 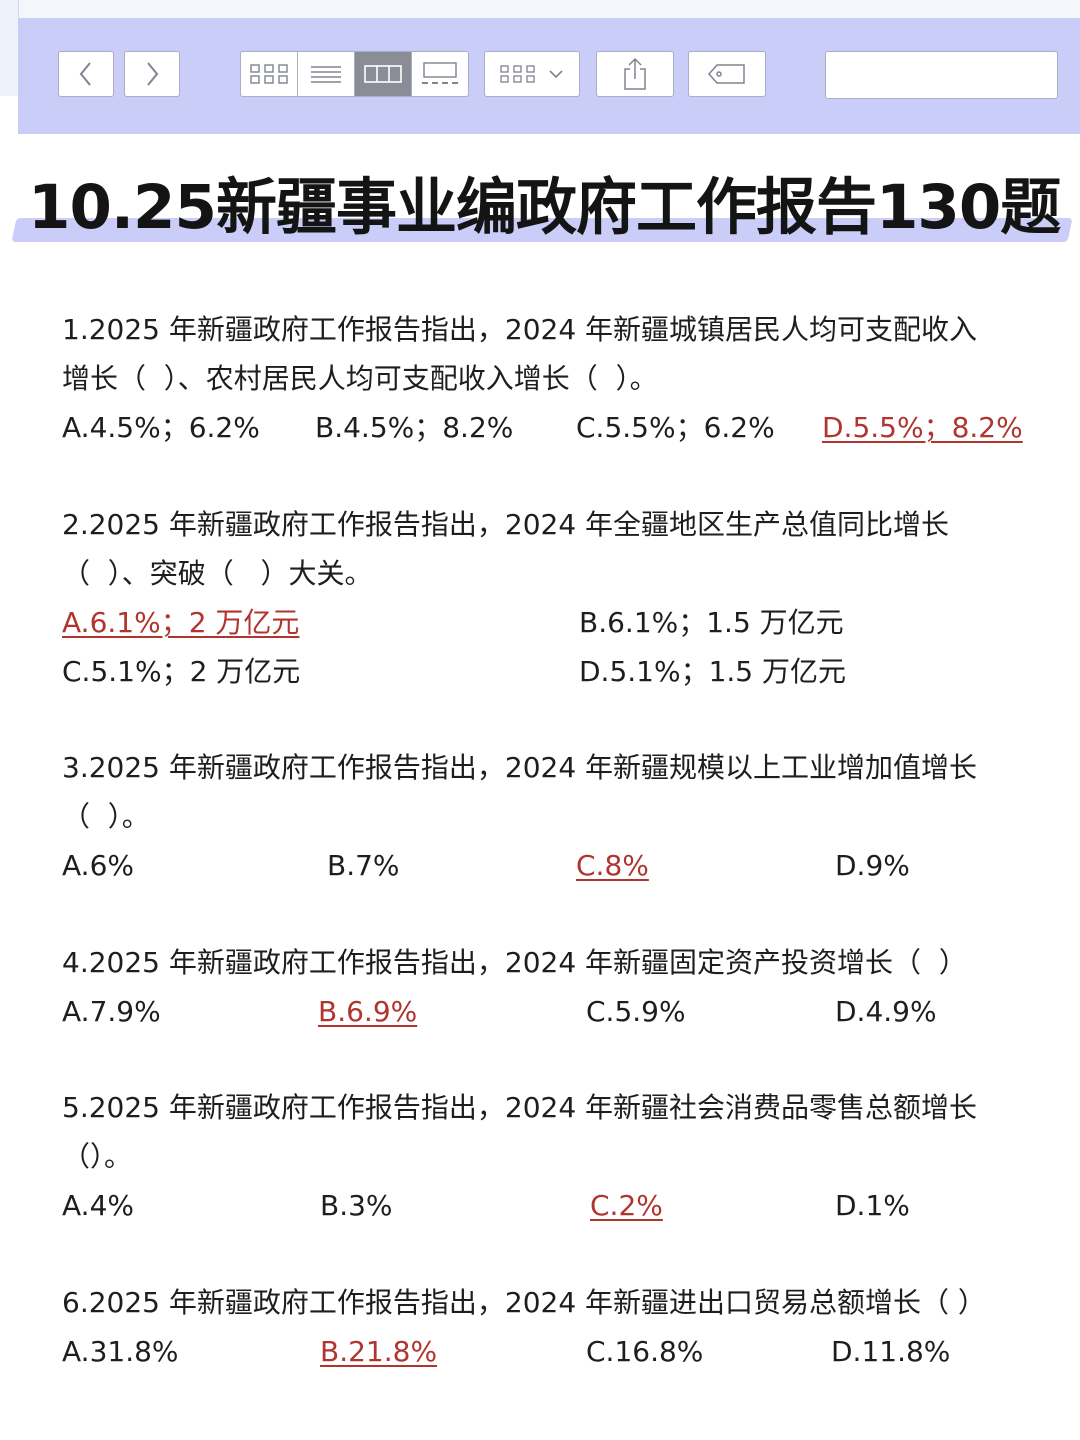 What do you see at coordinates (524, 1302) in the screenshot?
I see `question-text-line: 6.2025 年新疆政府工作报告指出，2024 年新疆进出口贸易总额增长（ ）` at bounding box center [524, 1302].